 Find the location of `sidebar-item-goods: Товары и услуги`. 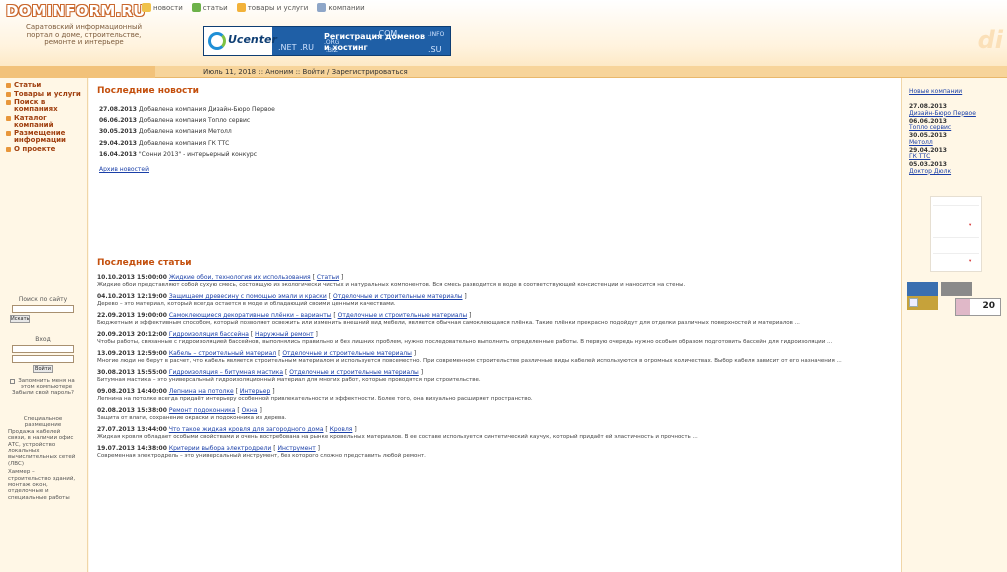

sidebar-item-goods: Товары и услуги is located at coordinates (46, 94).